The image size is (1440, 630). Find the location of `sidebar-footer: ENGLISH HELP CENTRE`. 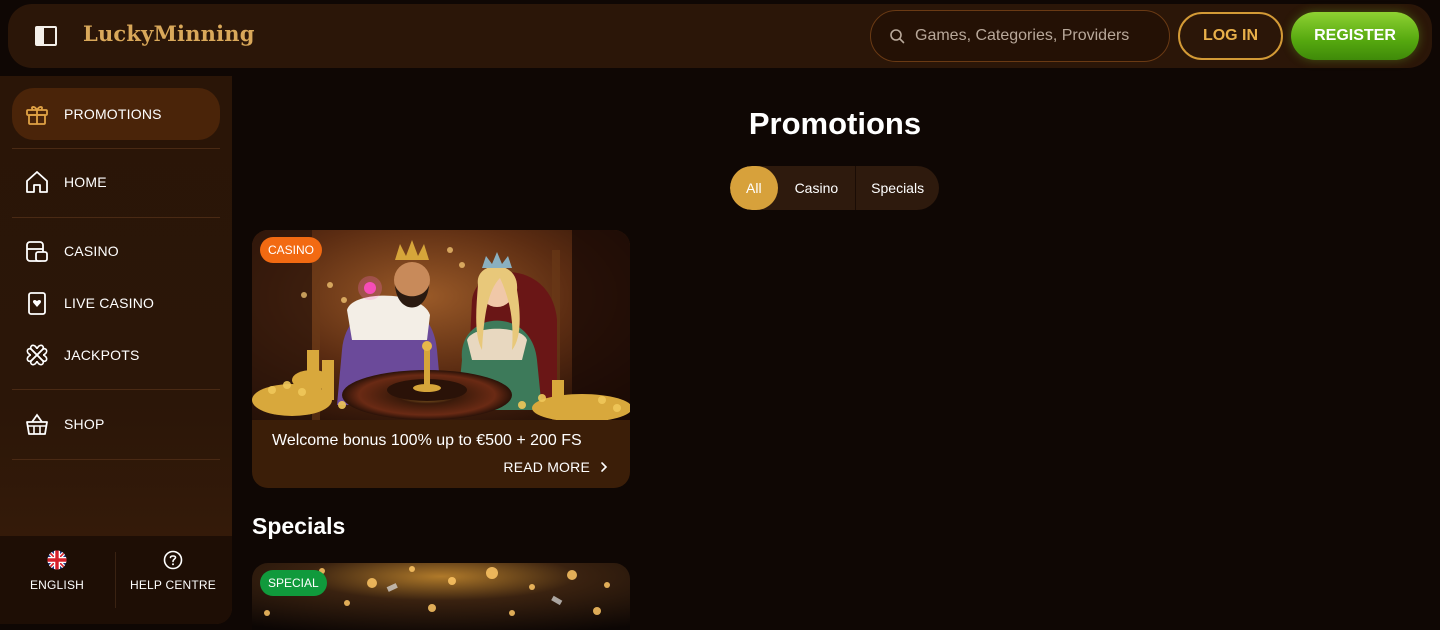

sidebar-footer: ENGLISH HELP CENTRE is located at coordinates (116, 580).